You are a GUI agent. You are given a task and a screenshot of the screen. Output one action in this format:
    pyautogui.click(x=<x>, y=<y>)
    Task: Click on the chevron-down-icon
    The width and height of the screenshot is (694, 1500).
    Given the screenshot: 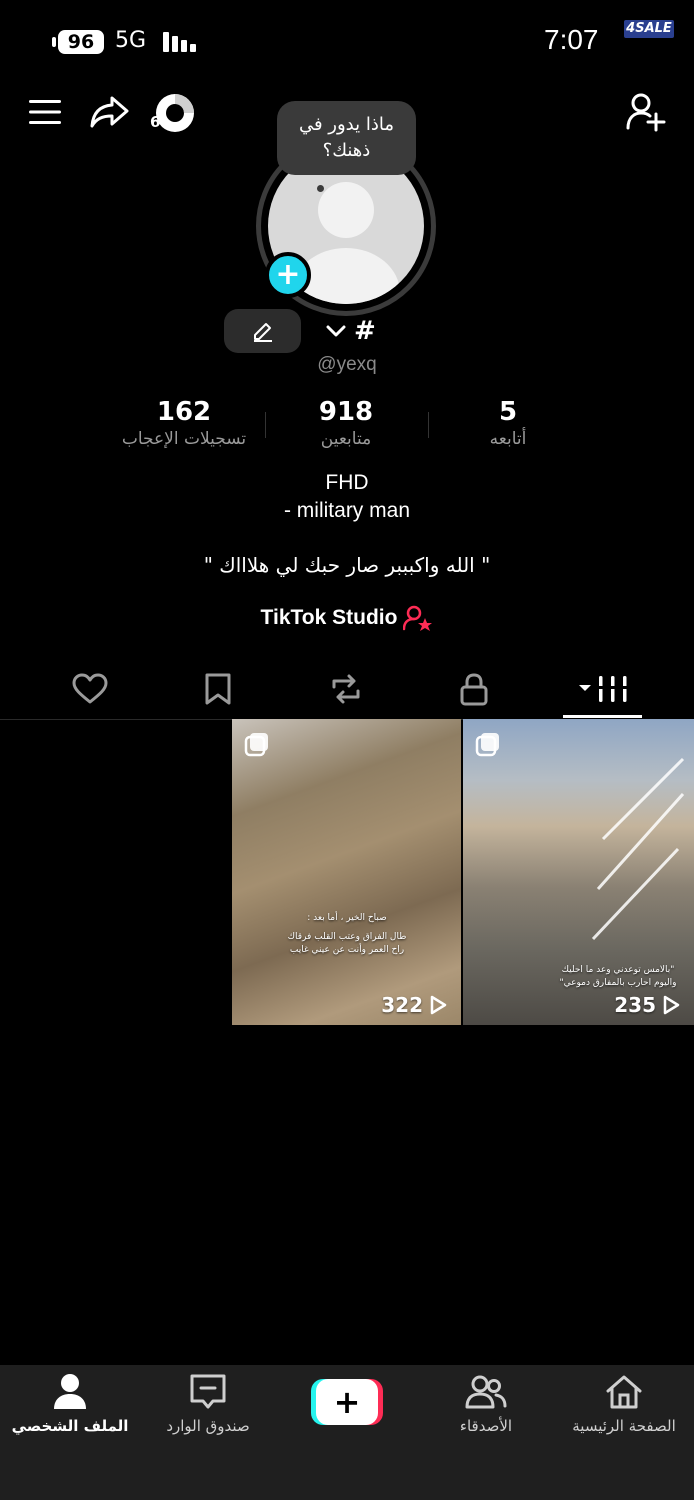 What is the action you would take?
    pyautogui.click(x=336, y=331)
    